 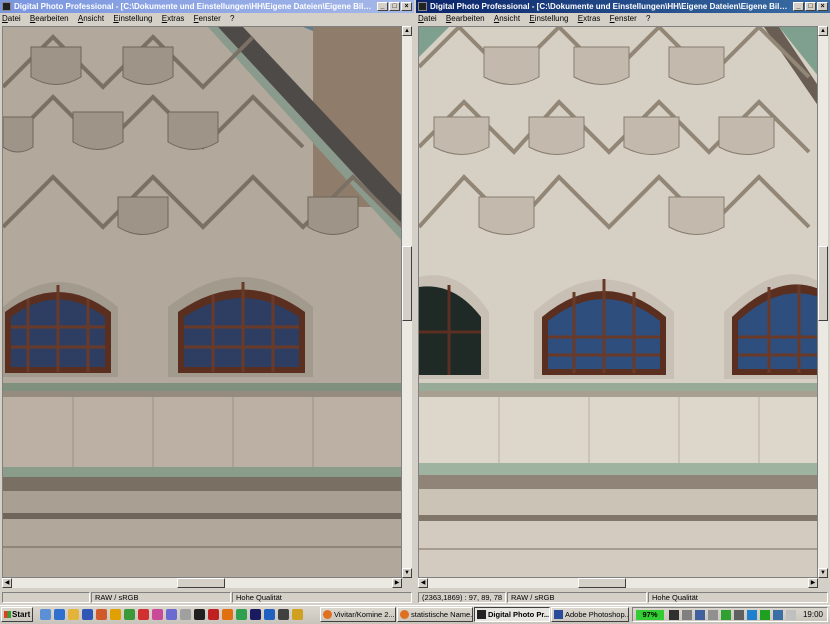 I want to click on battery-indicator: 97%, so click(x=650, y=615).